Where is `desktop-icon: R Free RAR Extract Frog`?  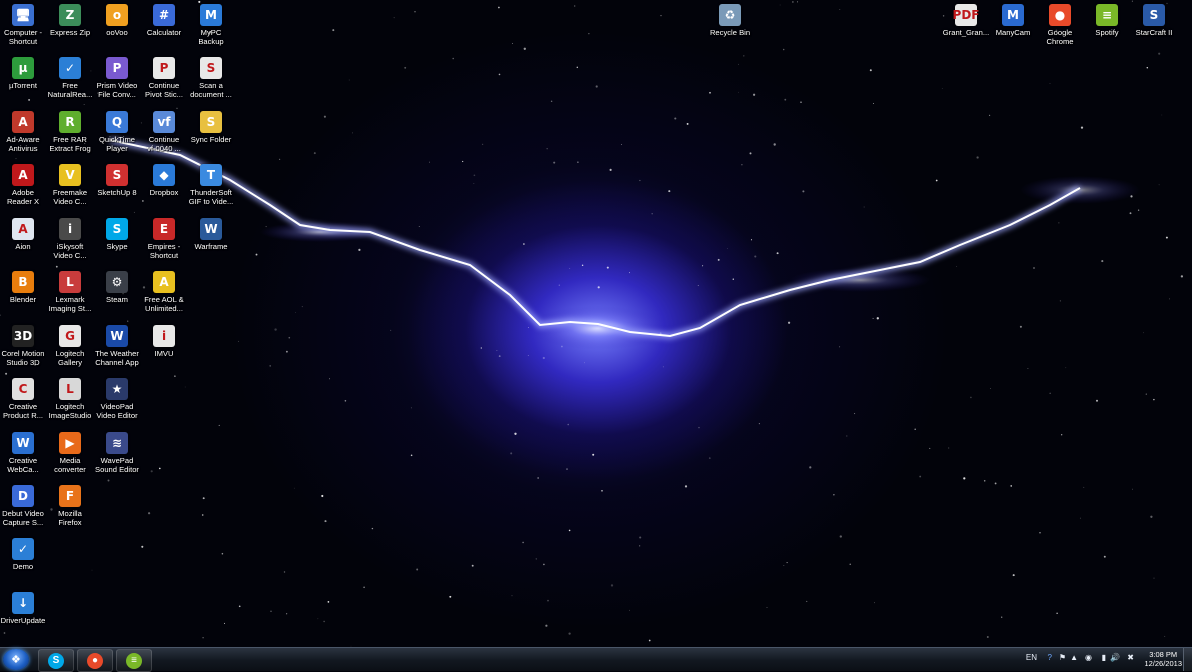 desktop-icon: R Free RAR Extract Frog is located at coordinates (70, 132).